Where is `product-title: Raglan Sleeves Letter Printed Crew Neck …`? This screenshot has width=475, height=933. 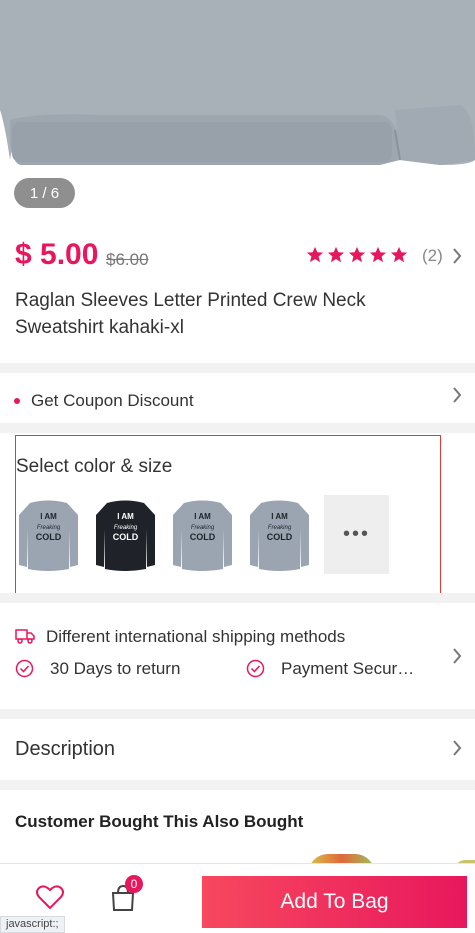
product-title: Raglan Sleeves Letter Printed Crew Neck … is located at coordinates (190, 314).